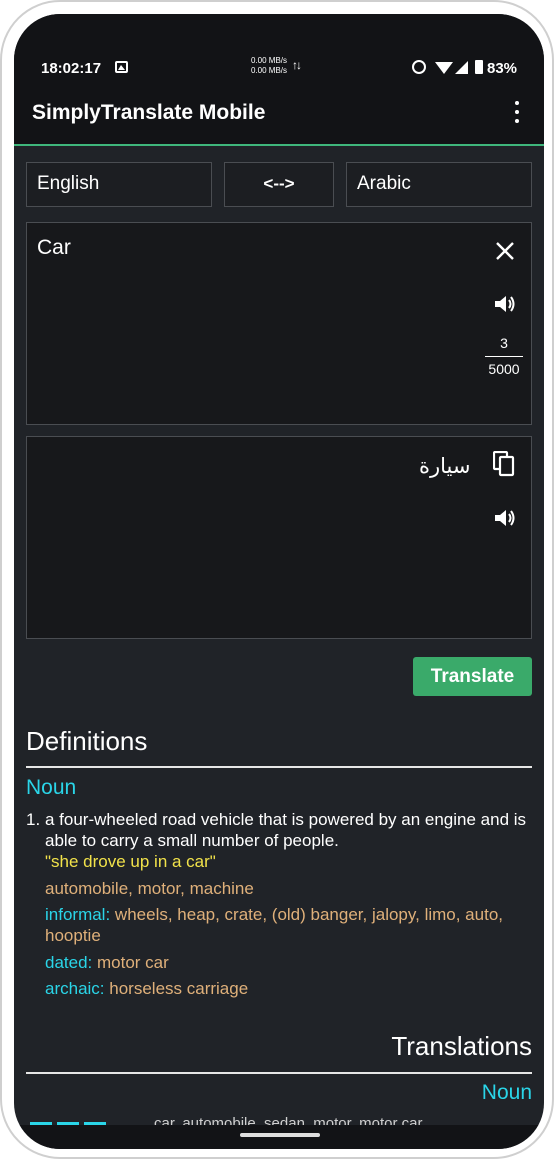 Image resolution: width=554 pixels, height=1159 pixels. What do you see at coordinates (505, 251) in the screenshot?
I see `clear-text-icon` at bounding box center [505, 251].